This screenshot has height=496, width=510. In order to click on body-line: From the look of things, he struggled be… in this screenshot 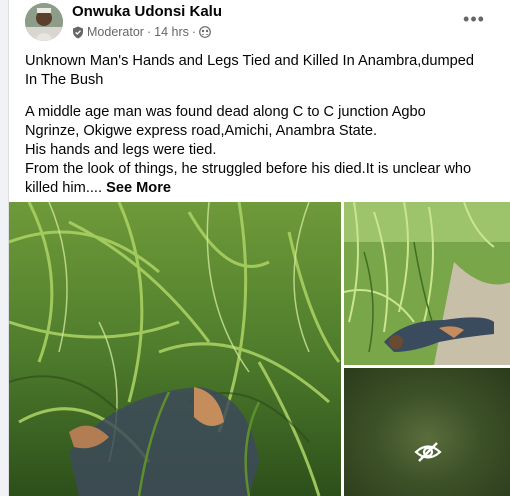, I will do `click(248, 169)`.